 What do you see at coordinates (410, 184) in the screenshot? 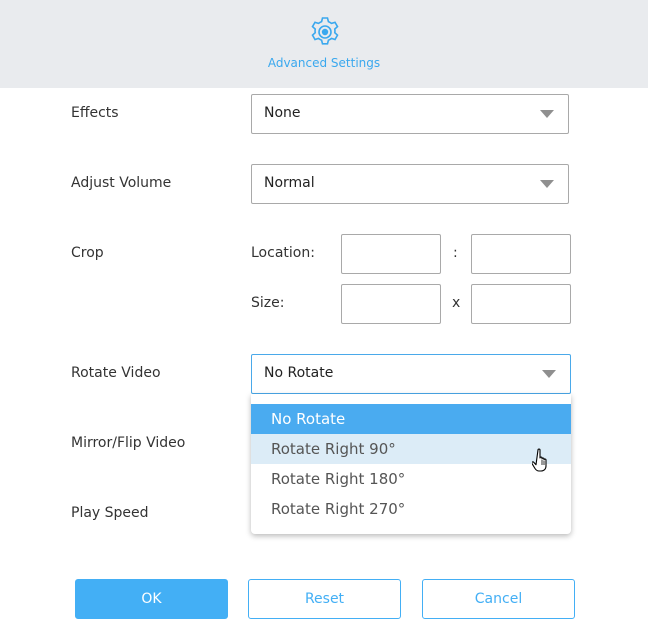
I see `volume-select: Normal` at bounding box center [410, 184].